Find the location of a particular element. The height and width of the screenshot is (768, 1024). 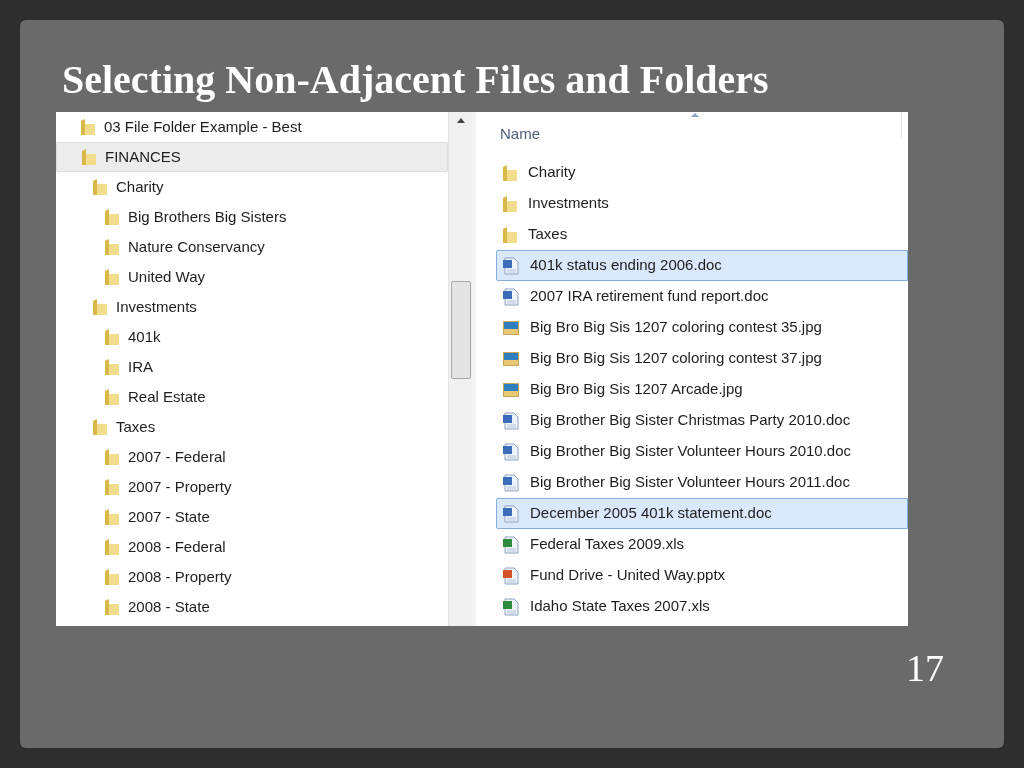

up-arrow-icon is located at coordinates (460, 120).